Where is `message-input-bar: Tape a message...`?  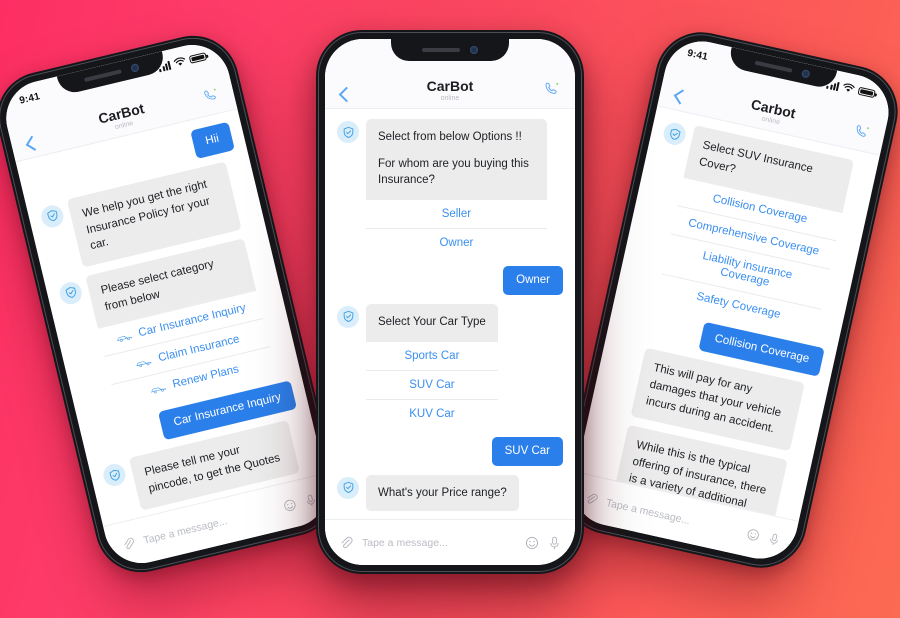 message-input-bar: Tape a message... is located at coordinates (450, 542).